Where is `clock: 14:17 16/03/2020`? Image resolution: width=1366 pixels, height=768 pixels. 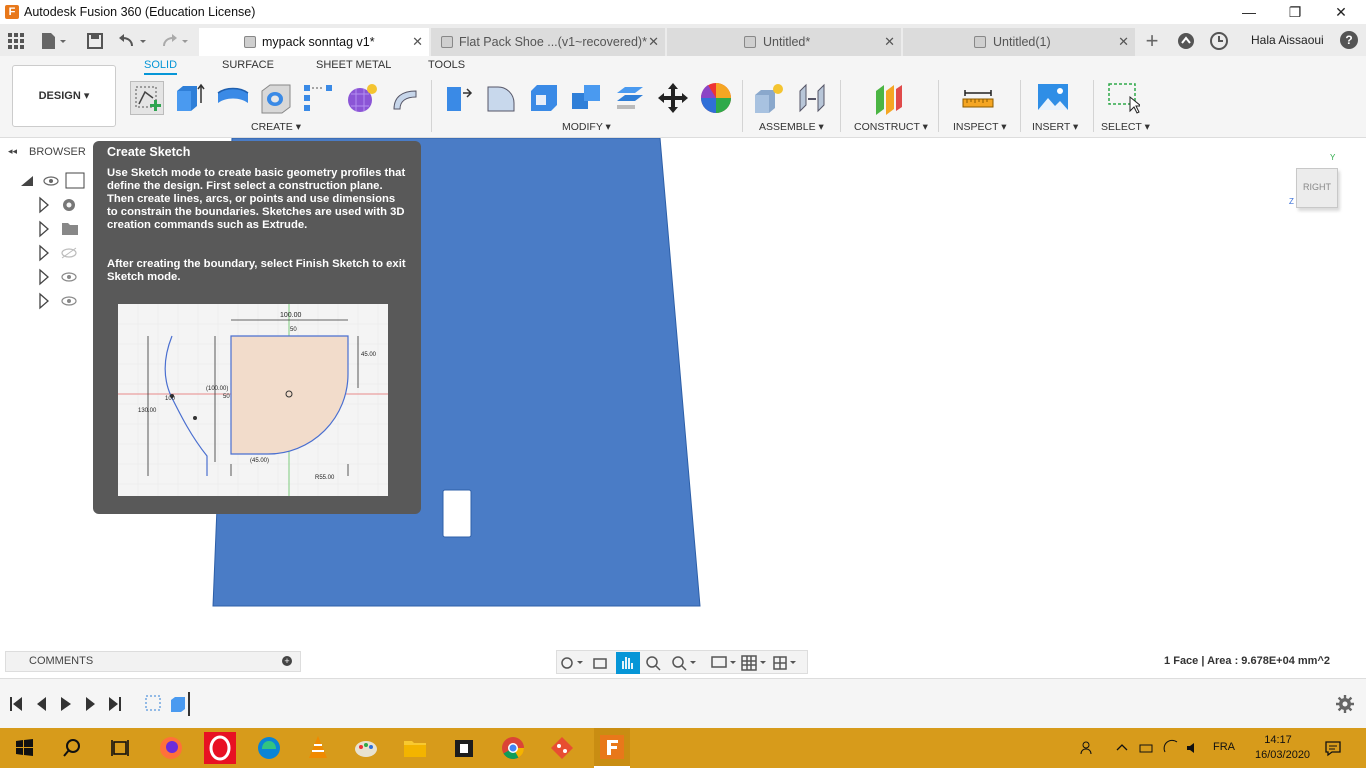
clock: 14:17 16/03/2020 is located at coordinates (1282, 748).